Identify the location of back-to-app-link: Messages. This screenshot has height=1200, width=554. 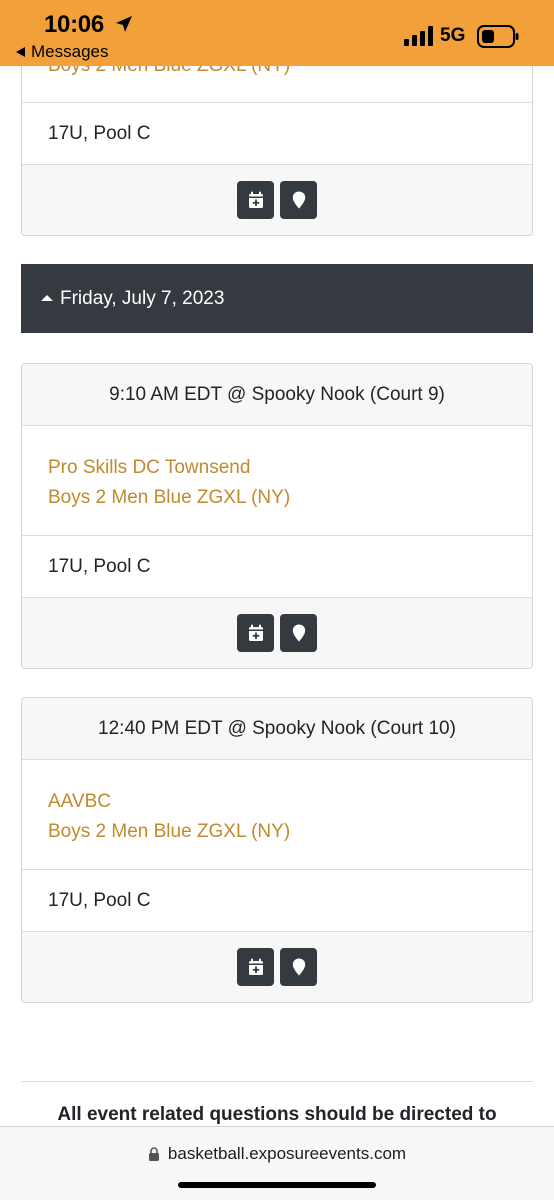
(62, 52).